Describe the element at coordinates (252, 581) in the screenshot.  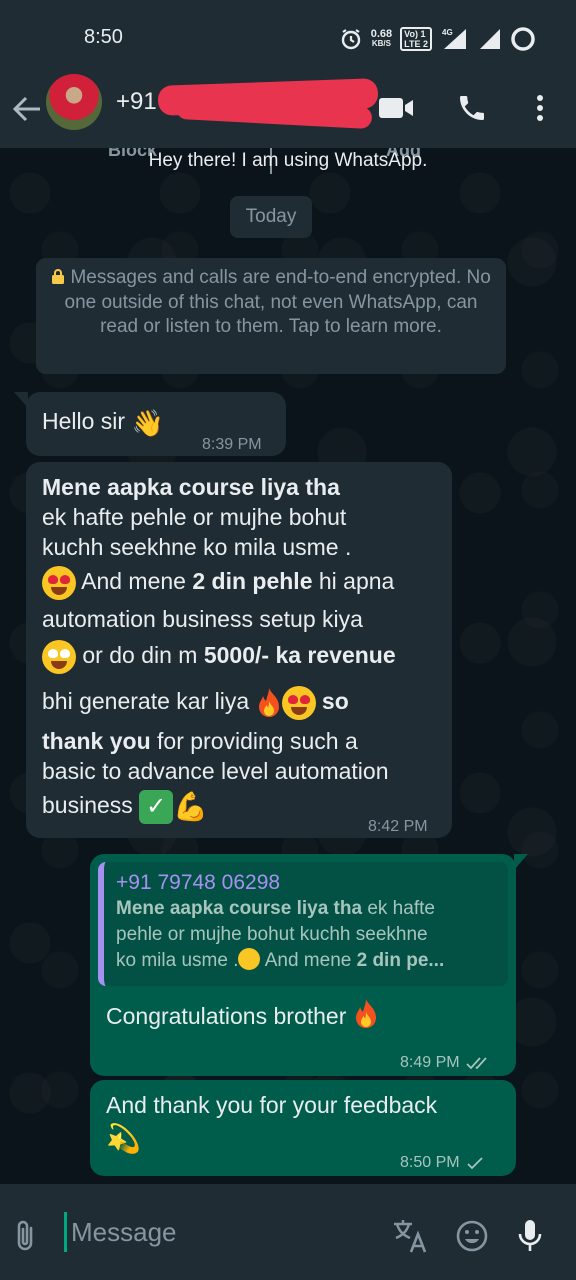
I see `message-fragment-bold: 2 din pehle` at that location.